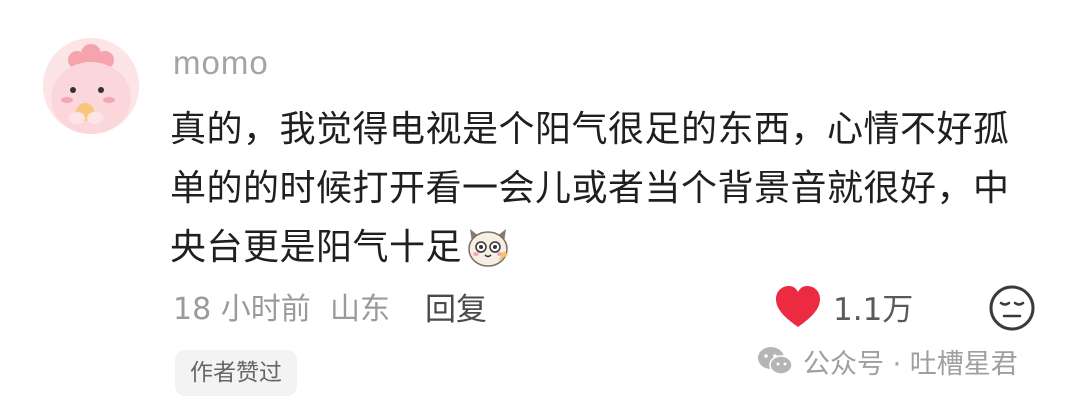  What do you see at coordinates (1012, 308) in the screenshot?
I see `meh-face-icon` at bounding box center [1012, 308].